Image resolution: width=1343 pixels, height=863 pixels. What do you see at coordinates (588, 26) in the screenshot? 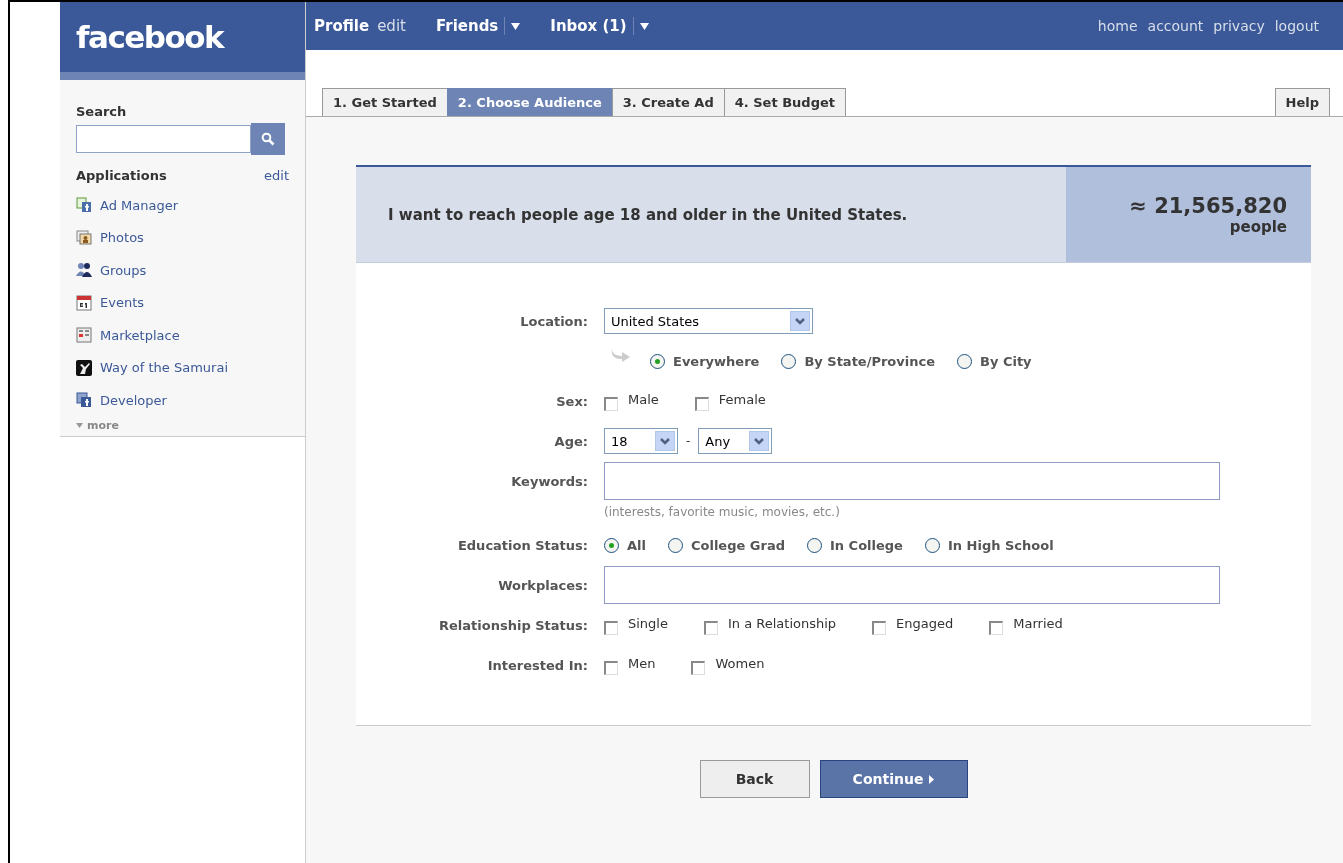
I see `nav-link: Inbox (1)` at bounding box center [588, 26].